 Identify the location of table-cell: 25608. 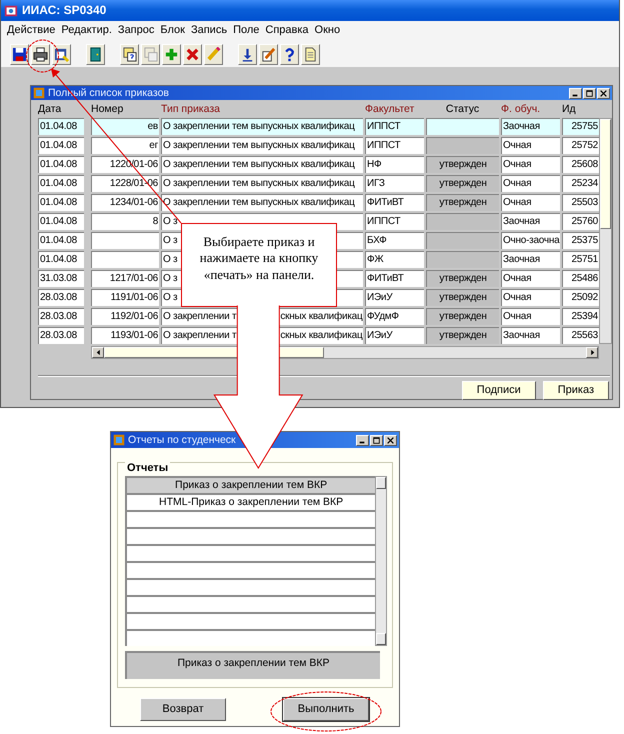
(580, 164).